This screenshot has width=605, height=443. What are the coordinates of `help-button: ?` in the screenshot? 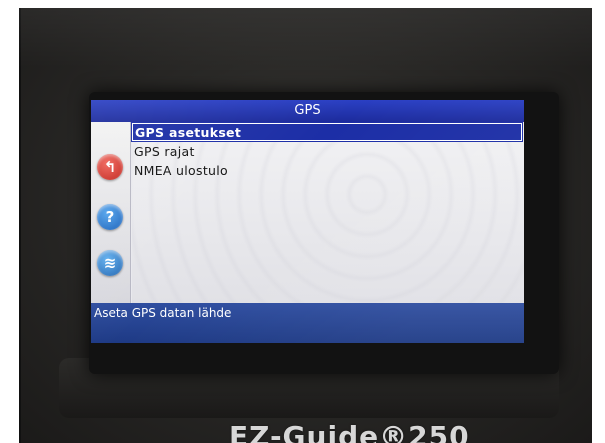 It's located at (110, 217).